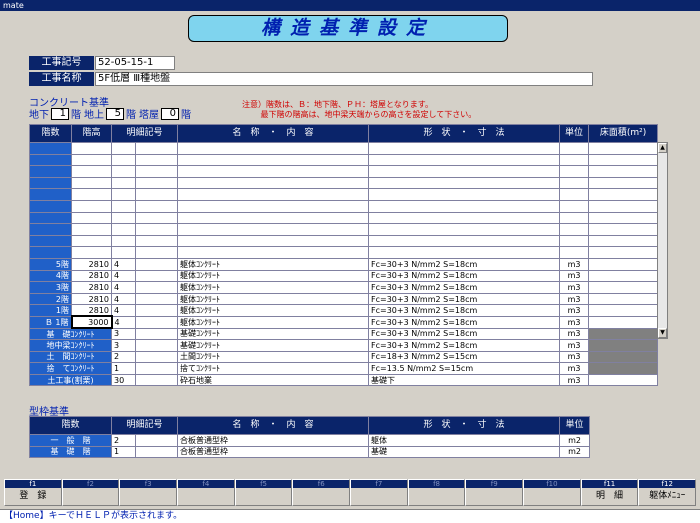  What do you see at coordinates (273, 357) in the screenshot?
I see `name-cell: 土間ｺﾝｸﾘｰﾄ` at bounding box center [273, 357].